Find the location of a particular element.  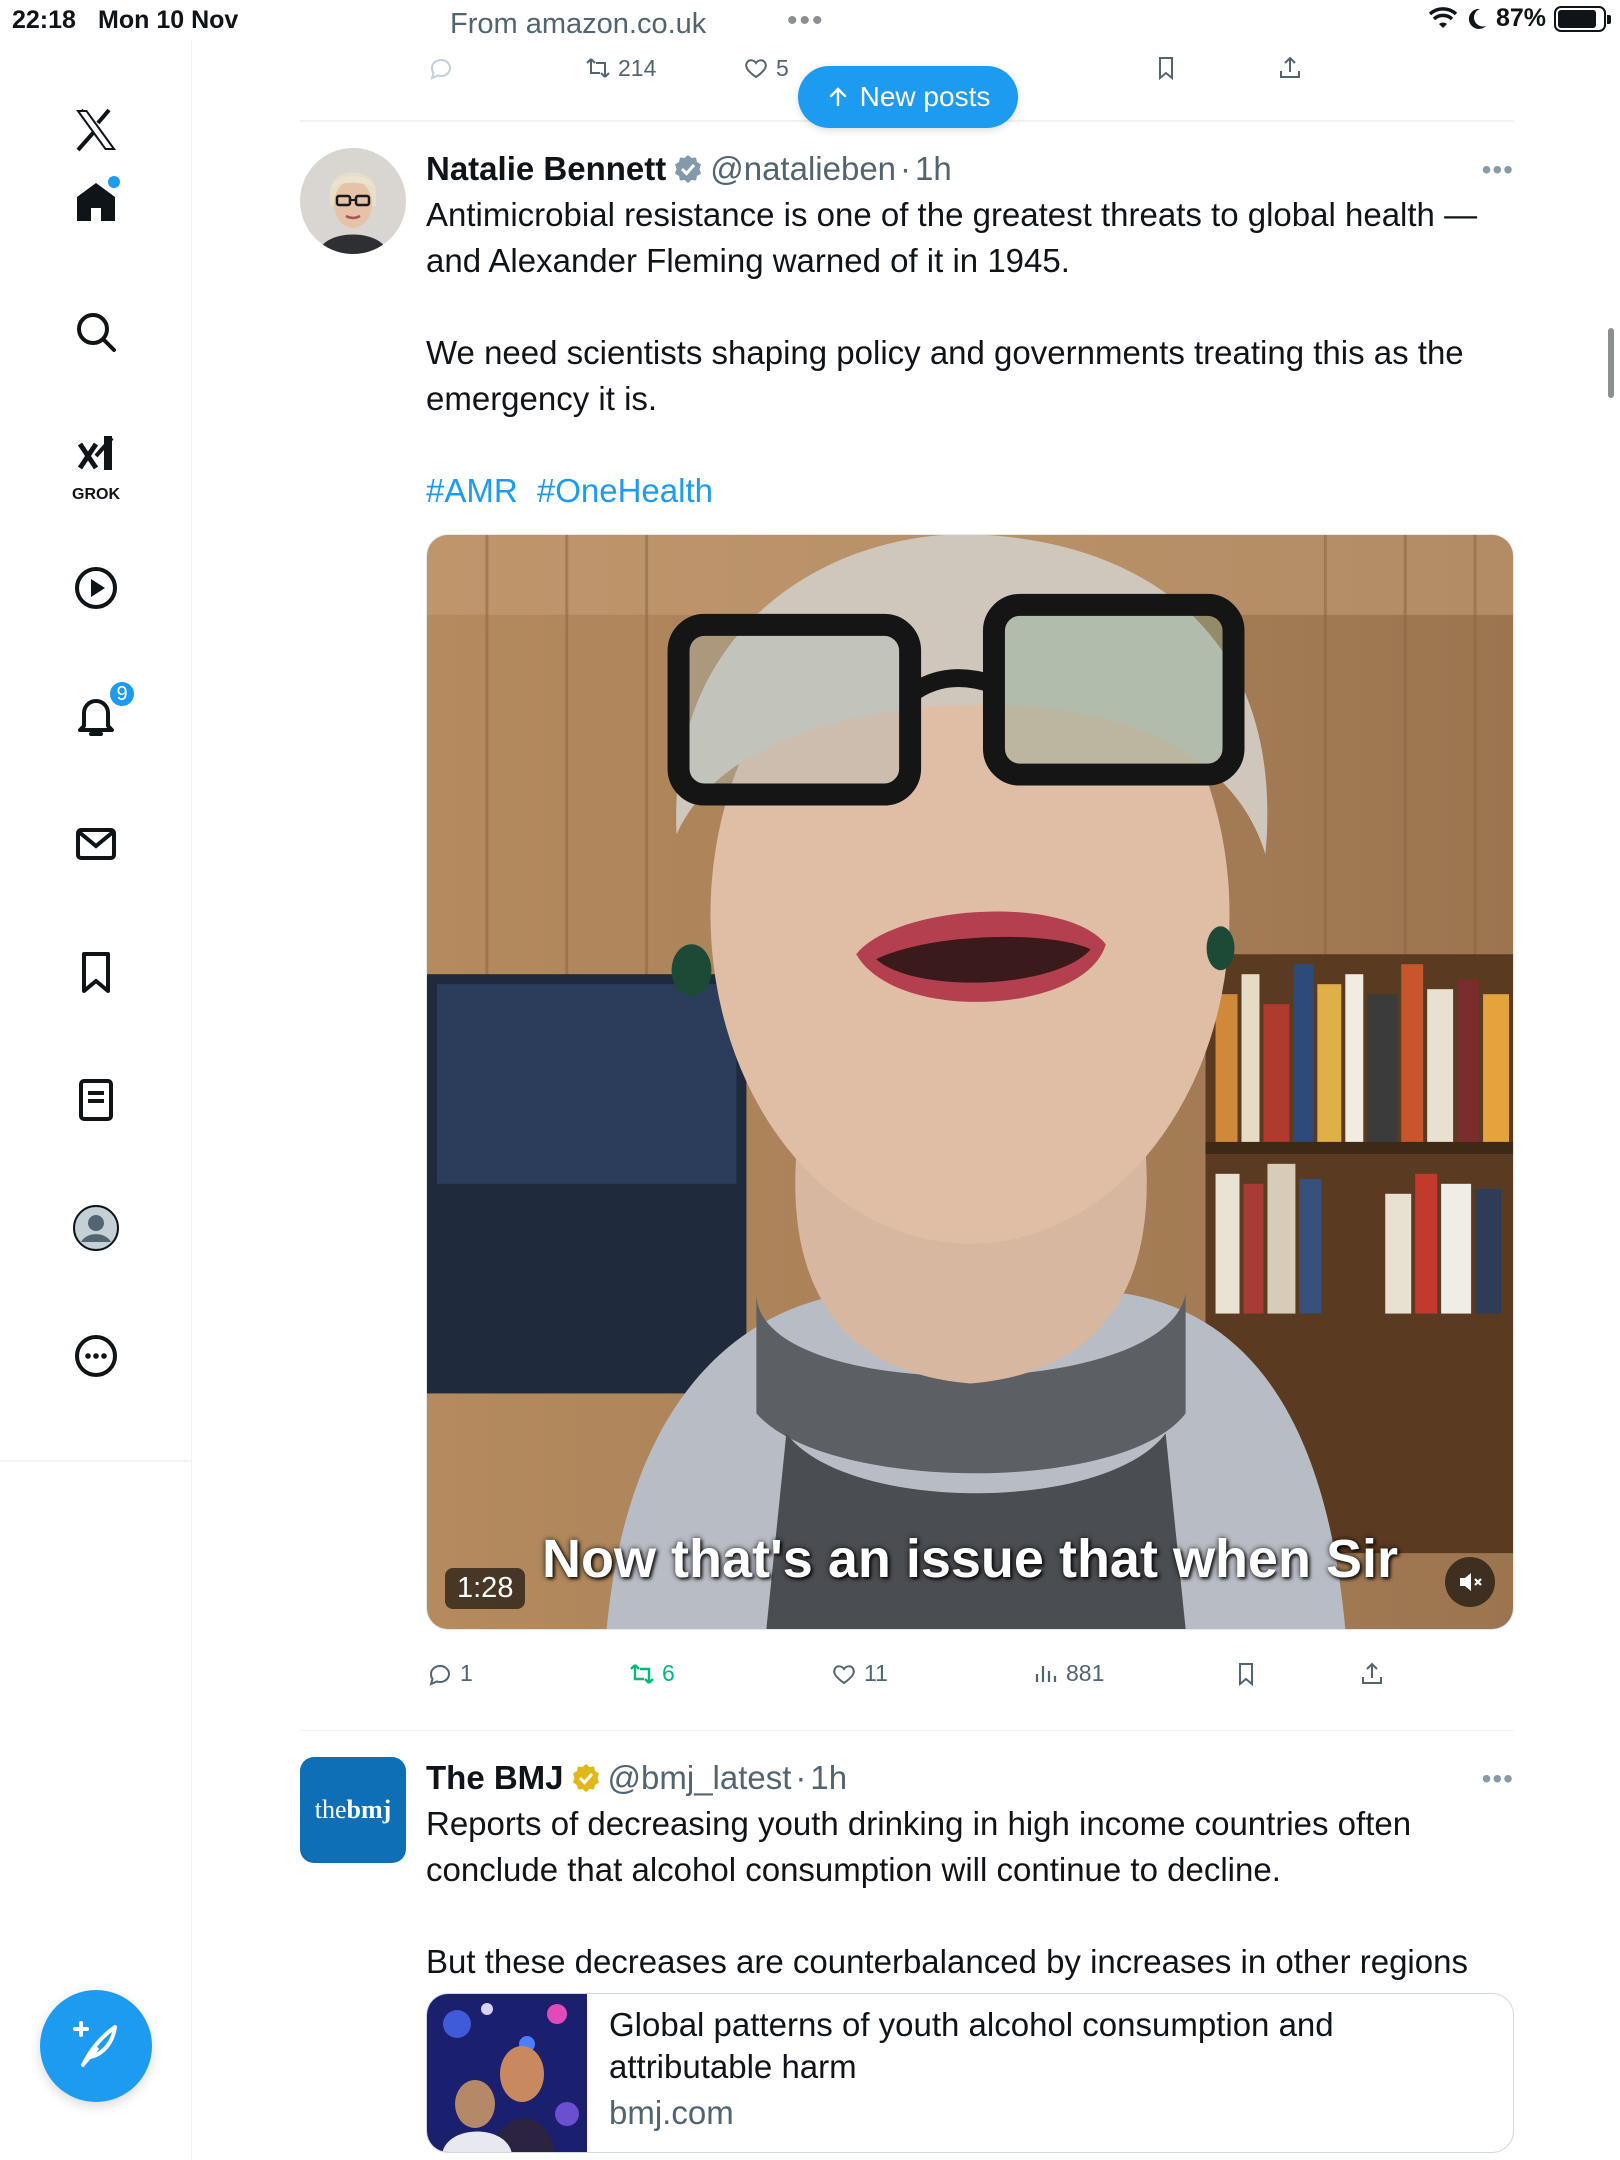

scrollbar is located at coordinates (1611, 363).